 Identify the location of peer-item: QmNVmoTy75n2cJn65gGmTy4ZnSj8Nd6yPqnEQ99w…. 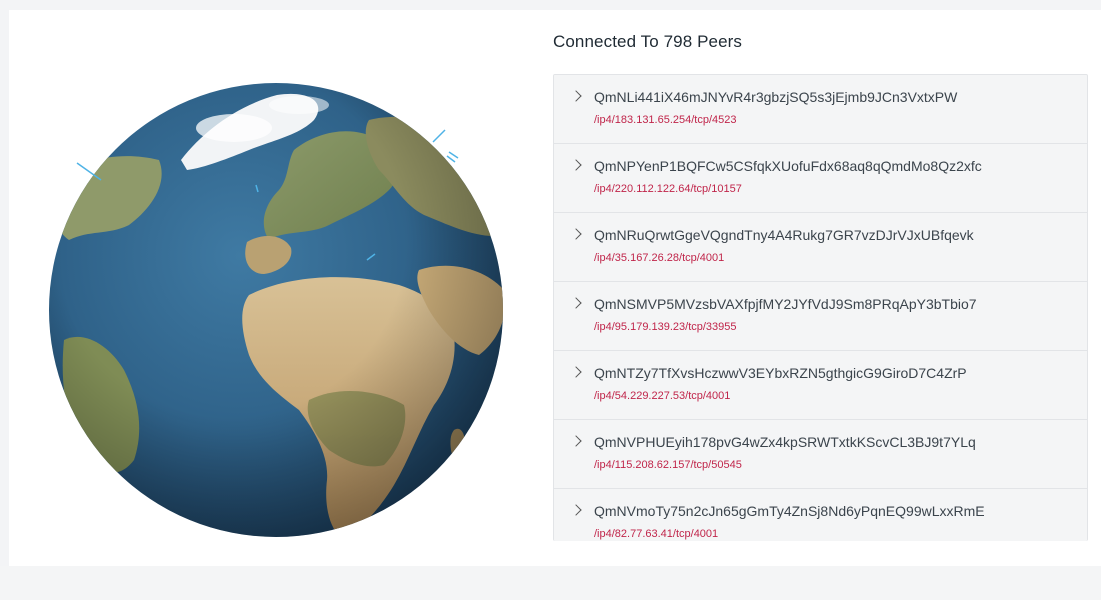
(820, 515).